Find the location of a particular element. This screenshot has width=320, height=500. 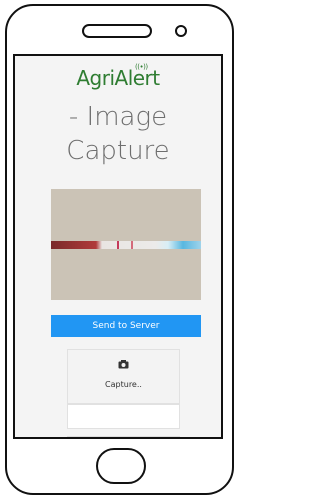

phone-speaker is located at coordinates (117, 31).